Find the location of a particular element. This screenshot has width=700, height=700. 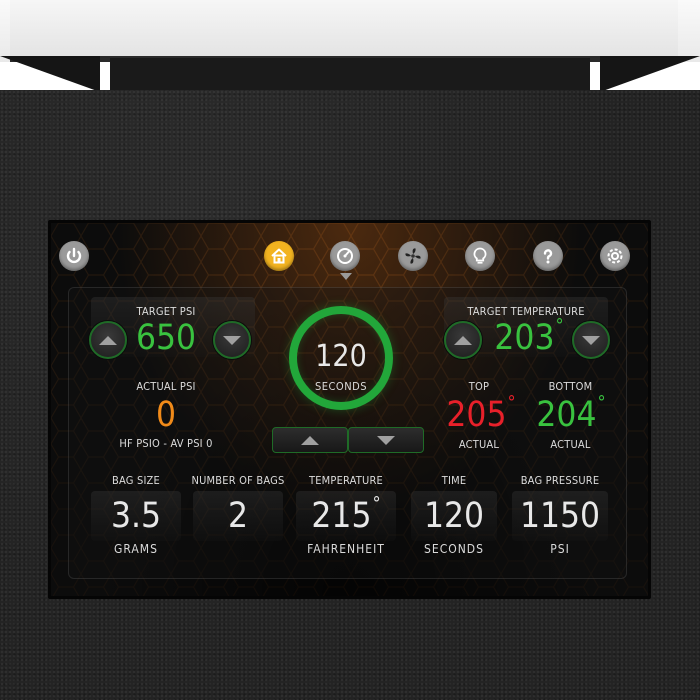

bottom-temp-value-wrap: 204° is located at coordinates (571, 414).